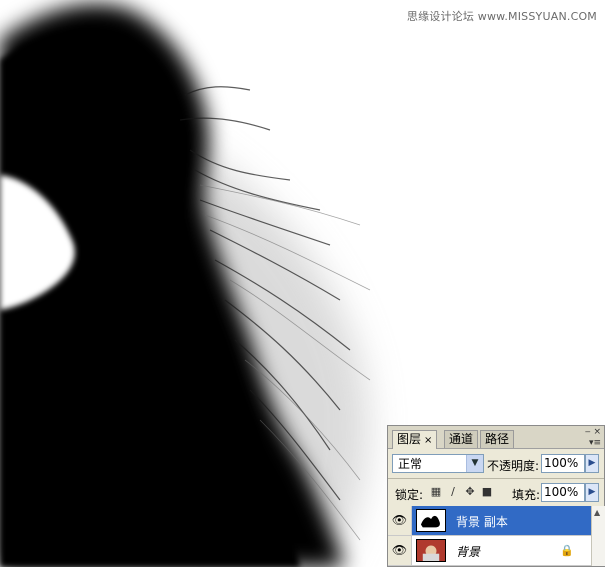 The image size is (605, 567). What do you see at coordinates (593, 432) in the screenshot?
I see `panel-collapse-icon: ‒ ×` at bounding box center [593, 432].